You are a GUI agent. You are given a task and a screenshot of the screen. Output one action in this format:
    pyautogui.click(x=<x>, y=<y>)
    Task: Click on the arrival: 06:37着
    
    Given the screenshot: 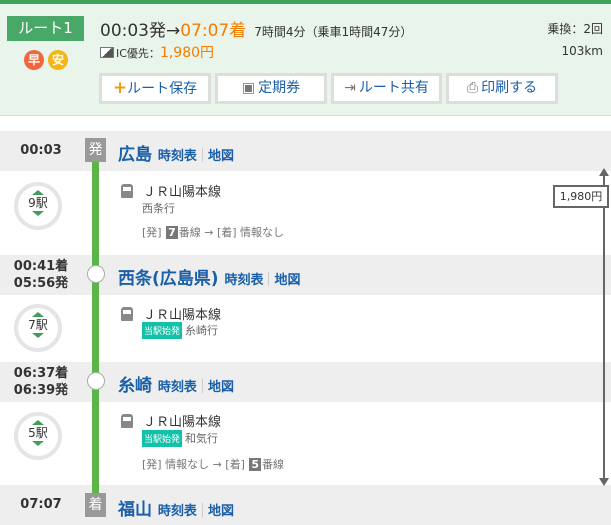 What is the action you would take?
    pyautogui.click(x=41, y=373)
    